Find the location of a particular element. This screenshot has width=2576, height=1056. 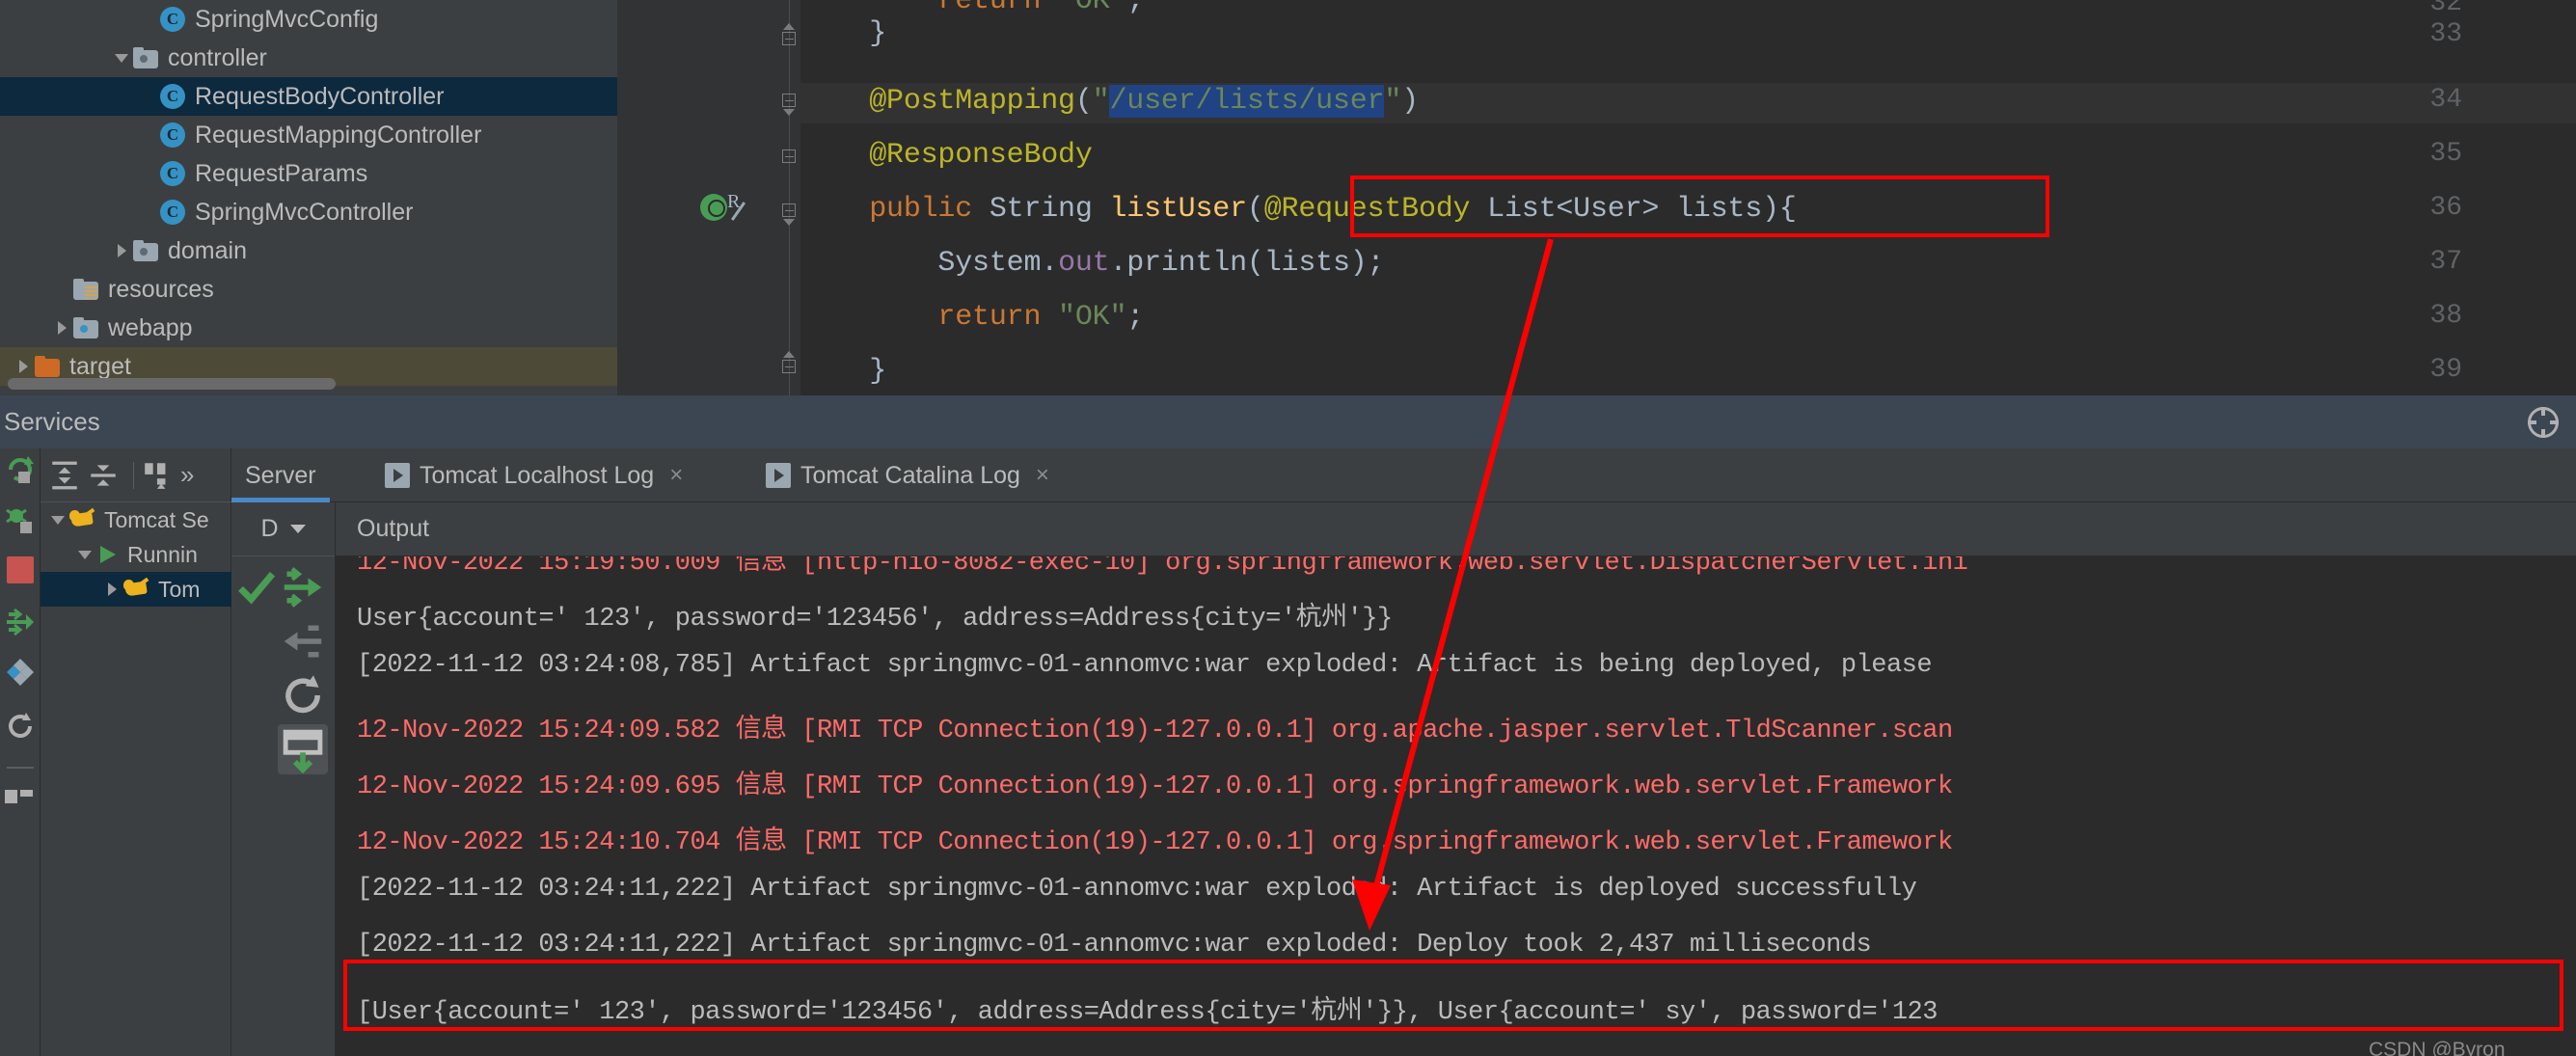

services-action-rail is located at coordinates (20, 752).